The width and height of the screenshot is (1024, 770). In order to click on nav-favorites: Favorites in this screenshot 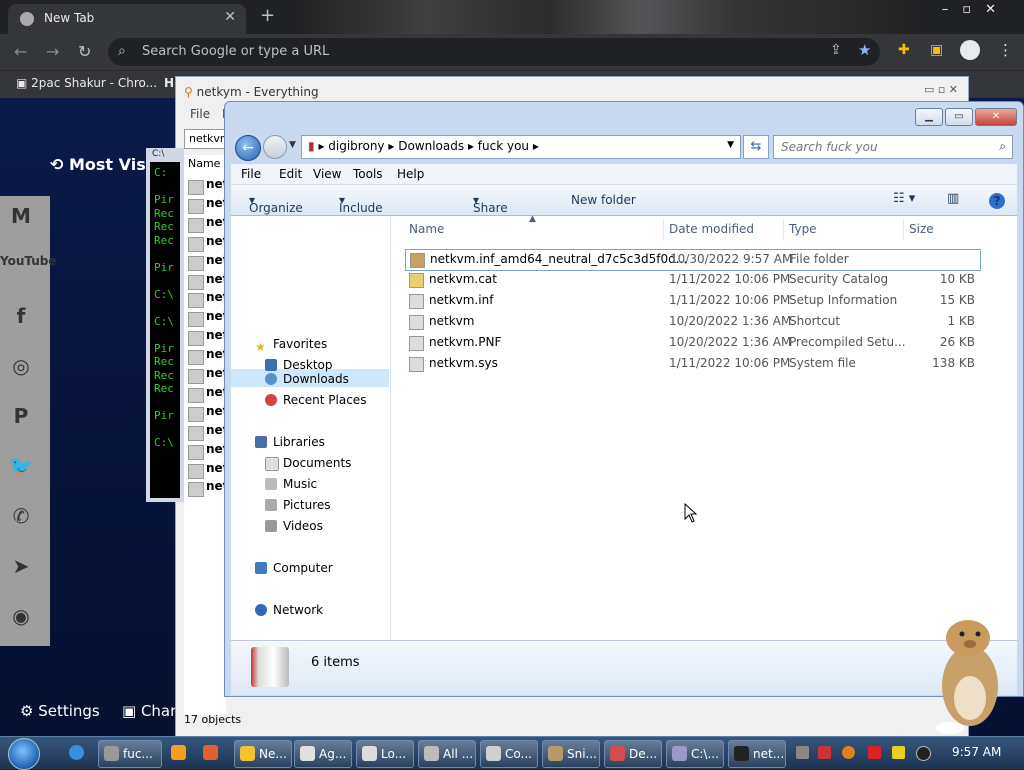, I will do `click(300, 344)`.